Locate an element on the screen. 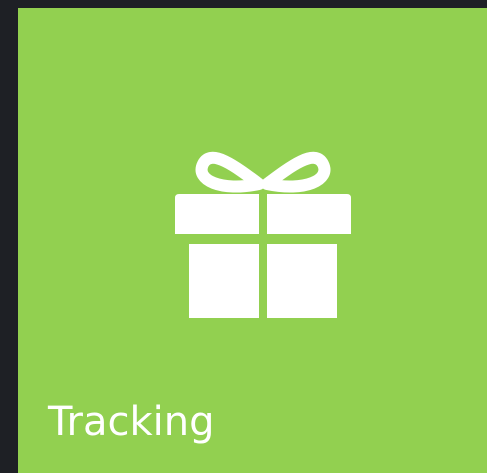 Image resolution: width=487 pixels, height=473 pixels. gift-icon is located at coordinates (263, 234).